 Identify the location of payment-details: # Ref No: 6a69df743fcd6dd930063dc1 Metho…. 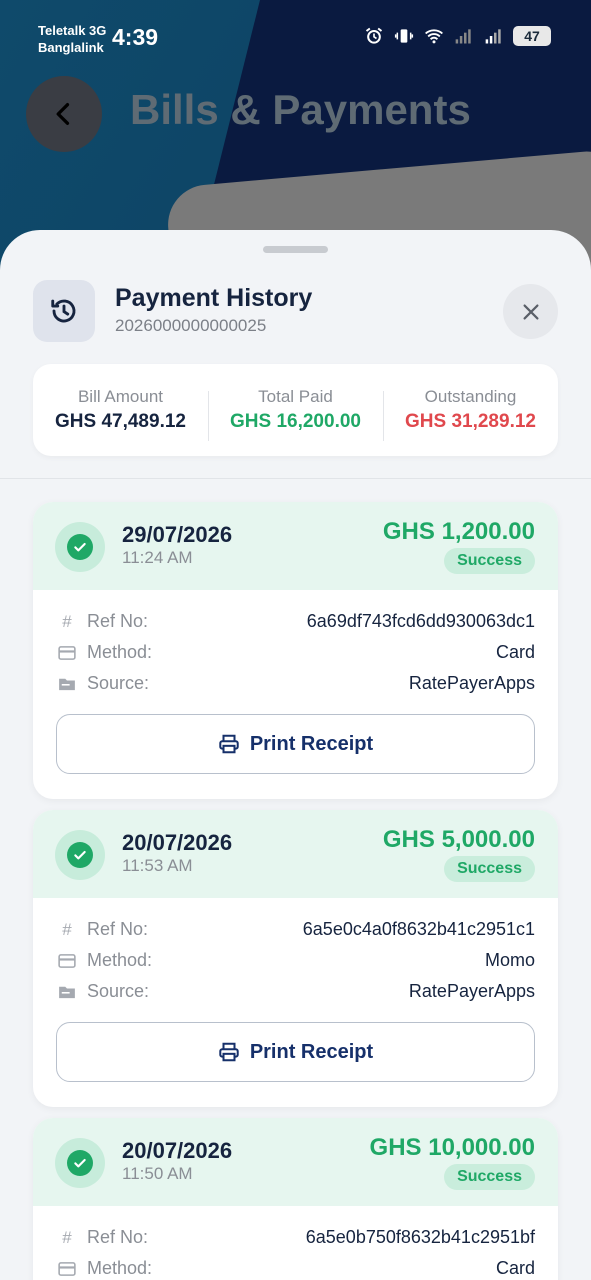
(295, 682).